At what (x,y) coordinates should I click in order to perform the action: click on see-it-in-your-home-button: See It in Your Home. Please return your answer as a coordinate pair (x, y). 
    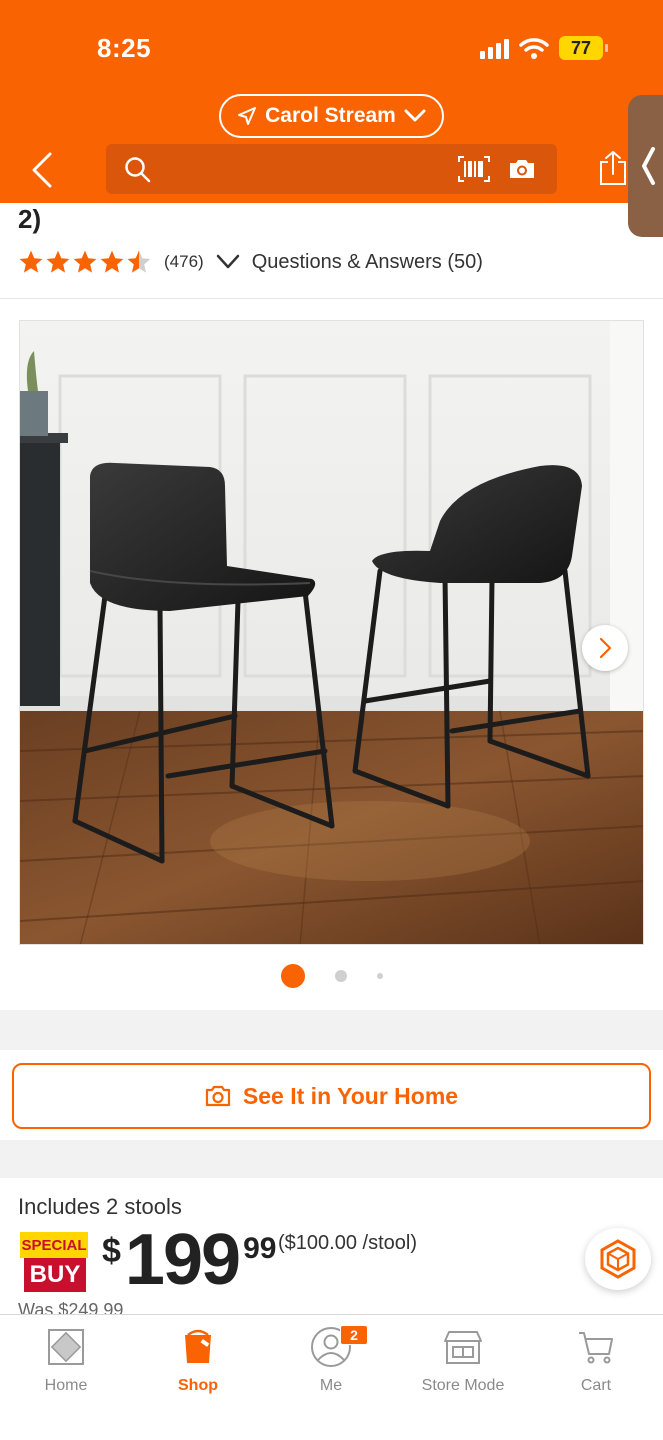
    Looking at the image, I should click on (331, 1096).